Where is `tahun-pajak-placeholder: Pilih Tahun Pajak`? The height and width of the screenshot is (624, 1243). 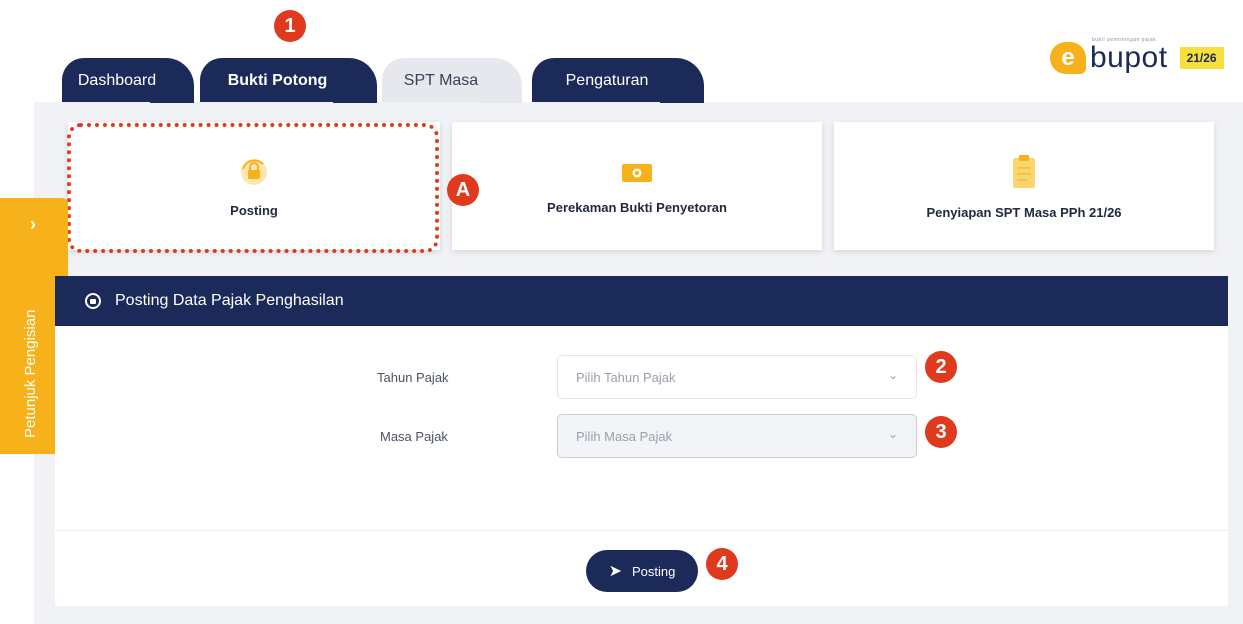
tahun-pajak-placeholder: Pilih Tahun Pajak is located at coordinates (626, 377).